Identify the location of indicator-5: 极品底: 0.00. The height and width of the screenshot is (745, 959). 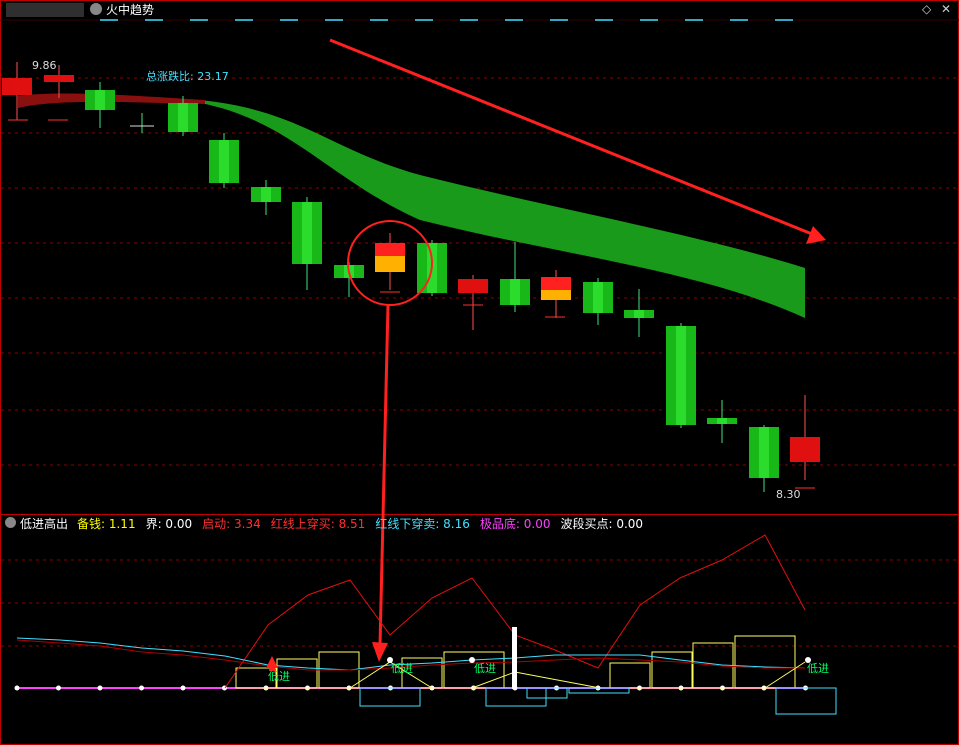
(515, 524).